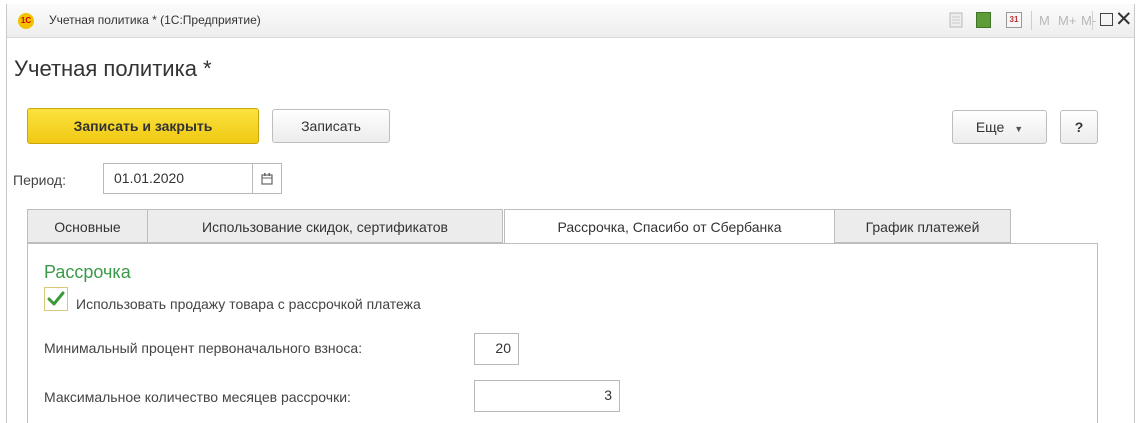 The width and height of the screenshot is (1137, 423). Describe the element at coordinates (922, 226) in the screenshot. I see `tab-payment-schedule: График платежей` at that location.